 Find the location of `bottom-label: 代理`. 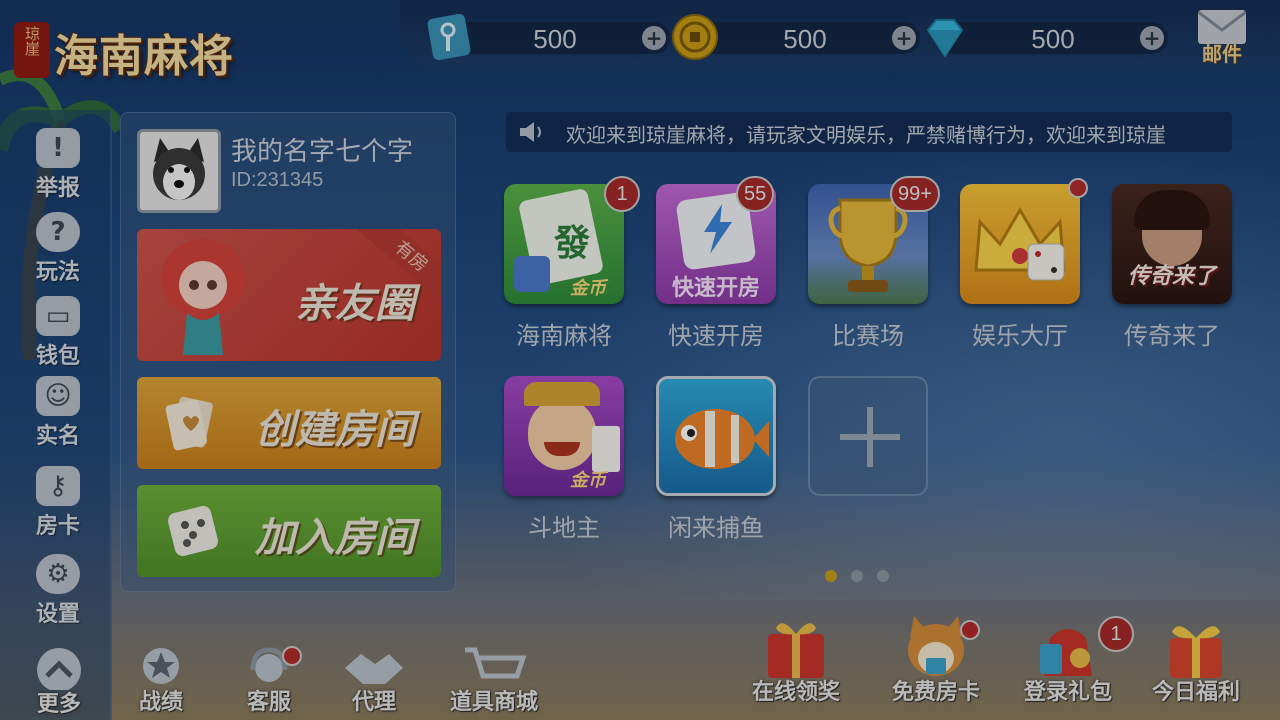

bottom-label: 代理 is located at coordinates (373, 702).